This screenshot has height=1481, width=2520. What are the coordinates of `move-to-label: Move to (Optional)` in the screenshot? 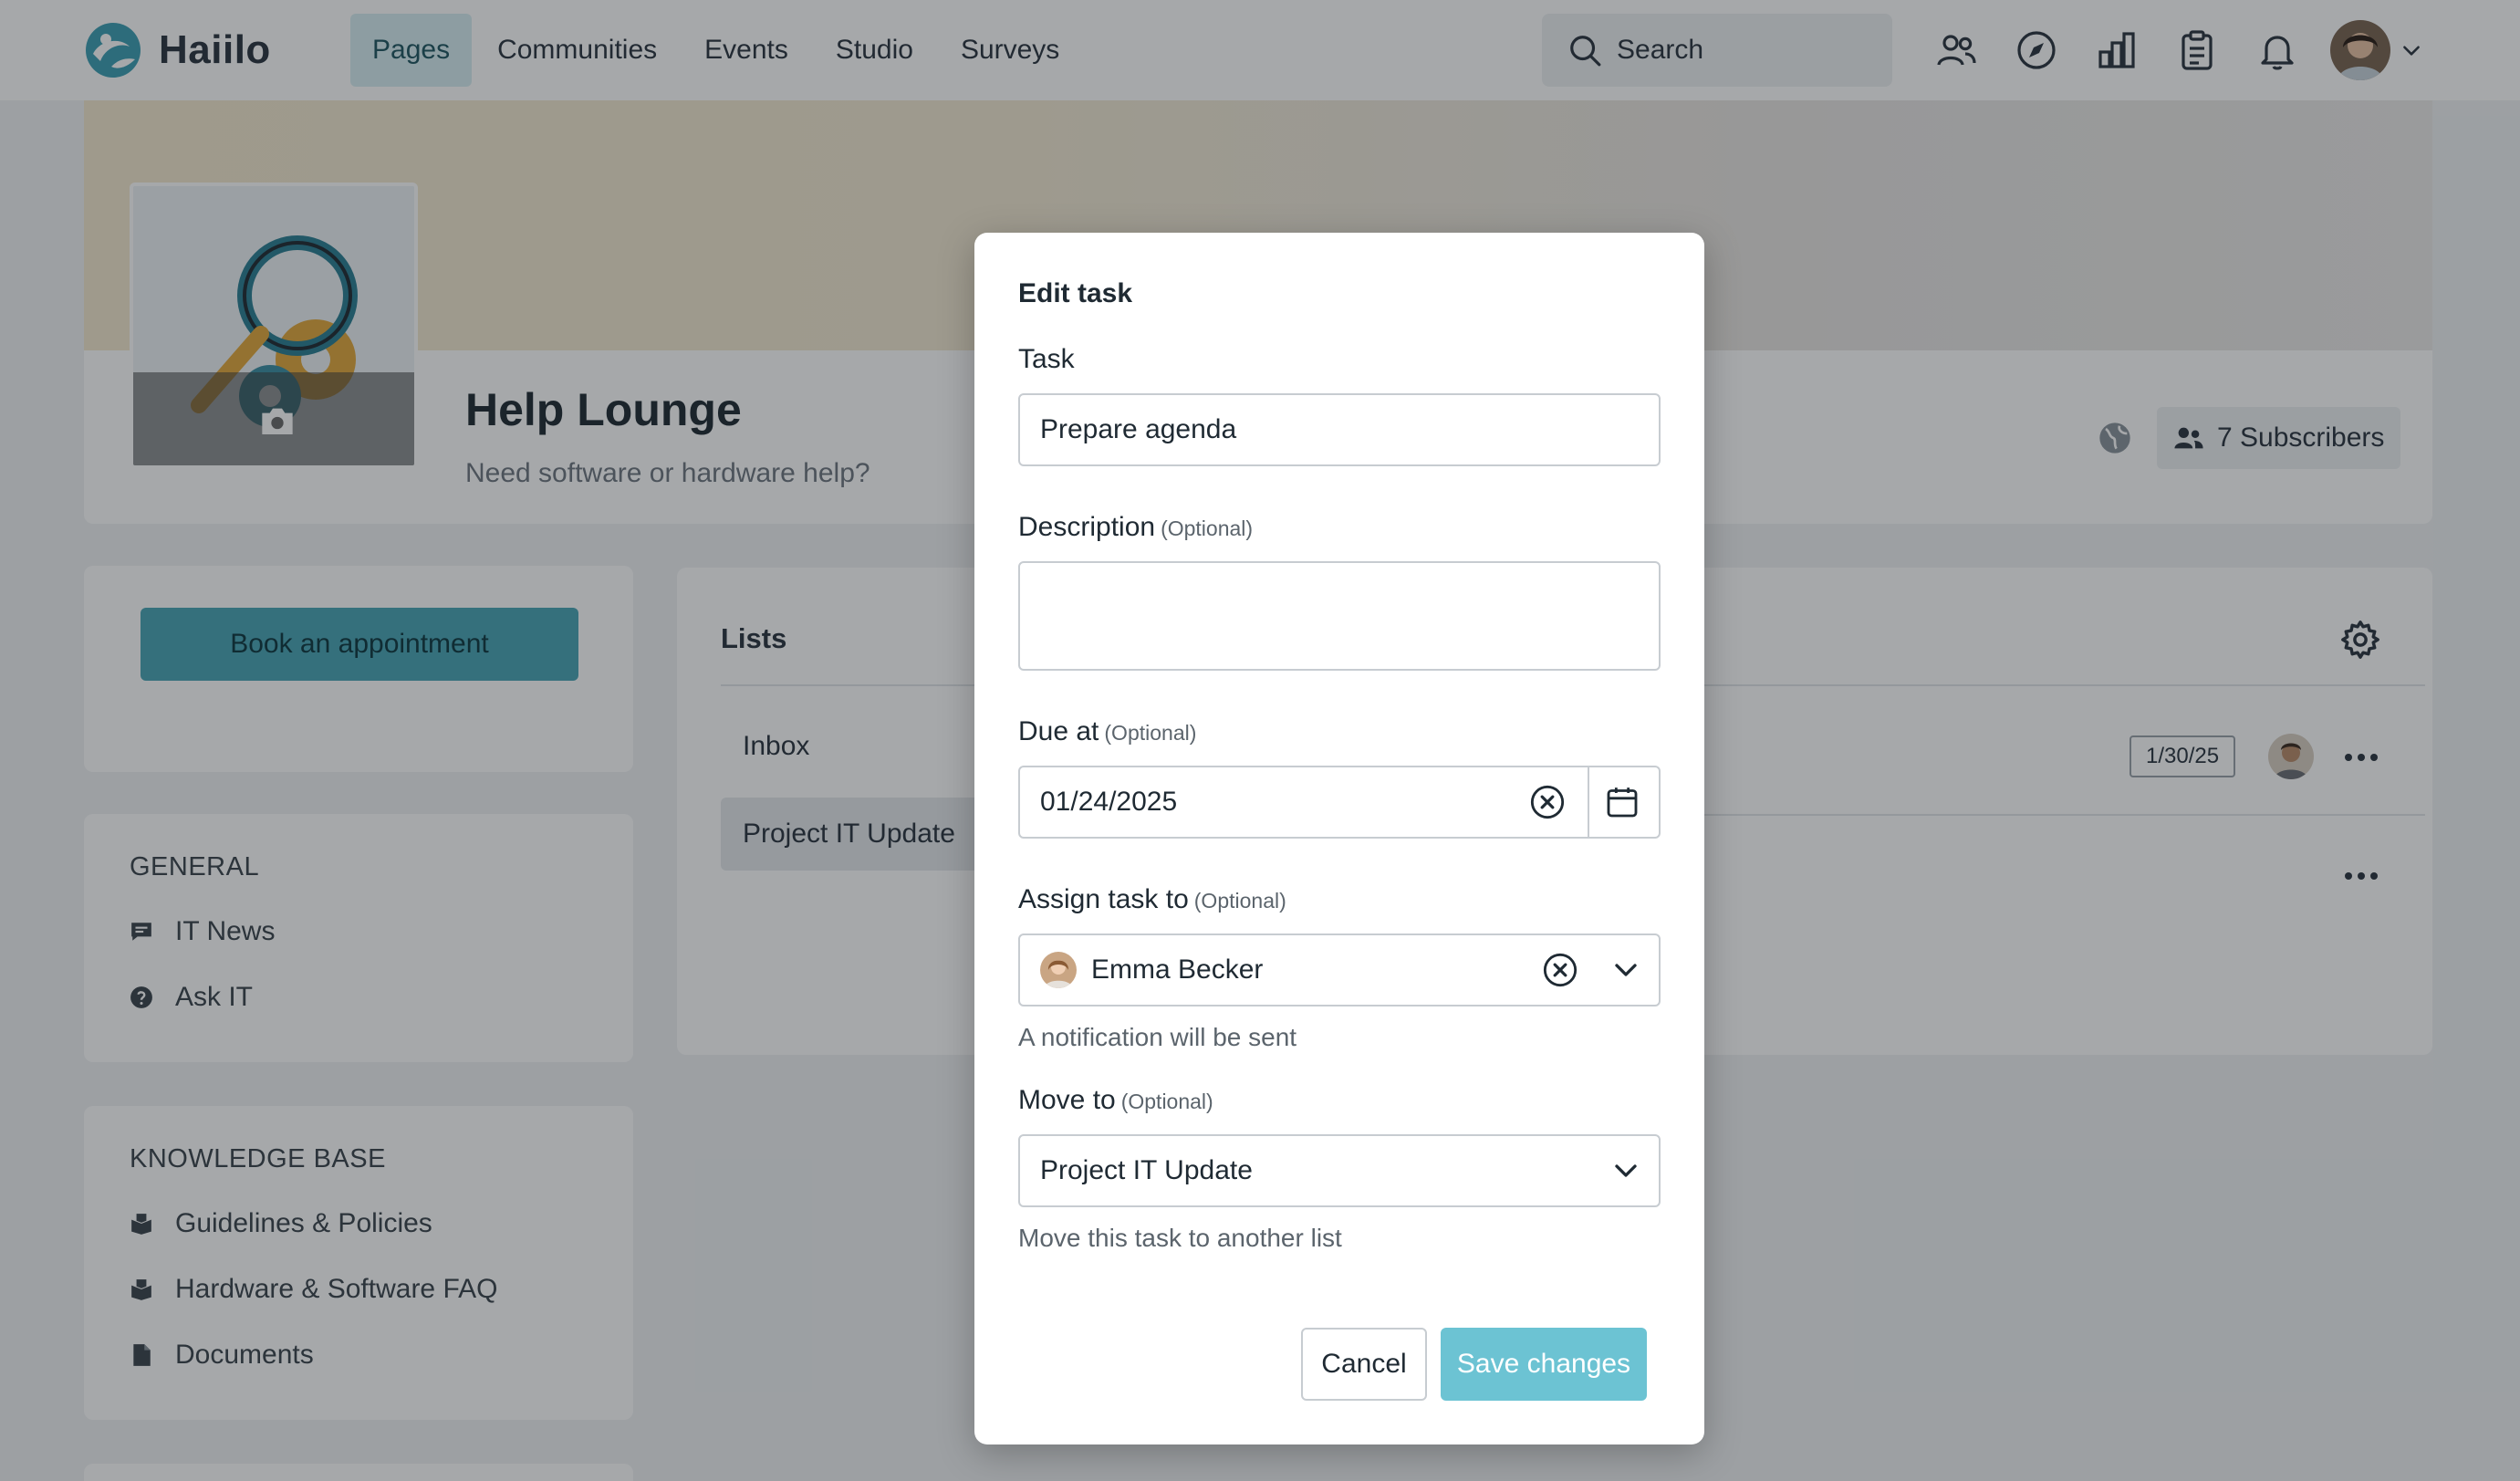 It's located at (1115, 1100).